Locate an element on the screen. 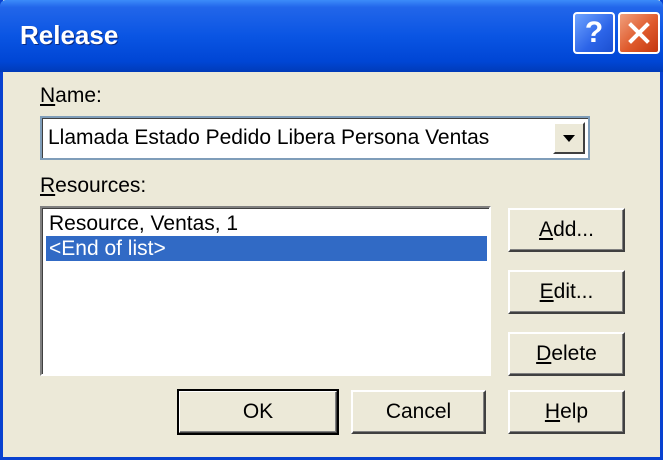 Image resolution: width=663 pixels, height=460 pixels. help-title-button: ? is located at coordinates (594, 33).